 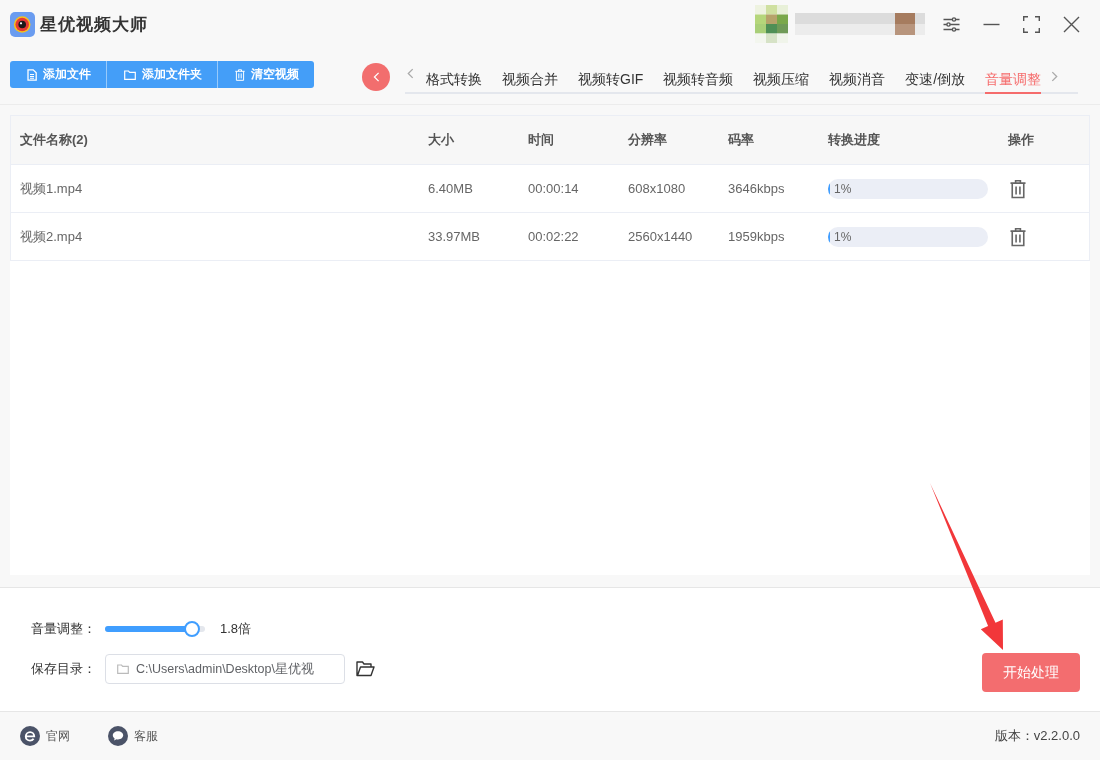 I want to click on table-cell-text: 33.97MB, so click(x=454, y=236).